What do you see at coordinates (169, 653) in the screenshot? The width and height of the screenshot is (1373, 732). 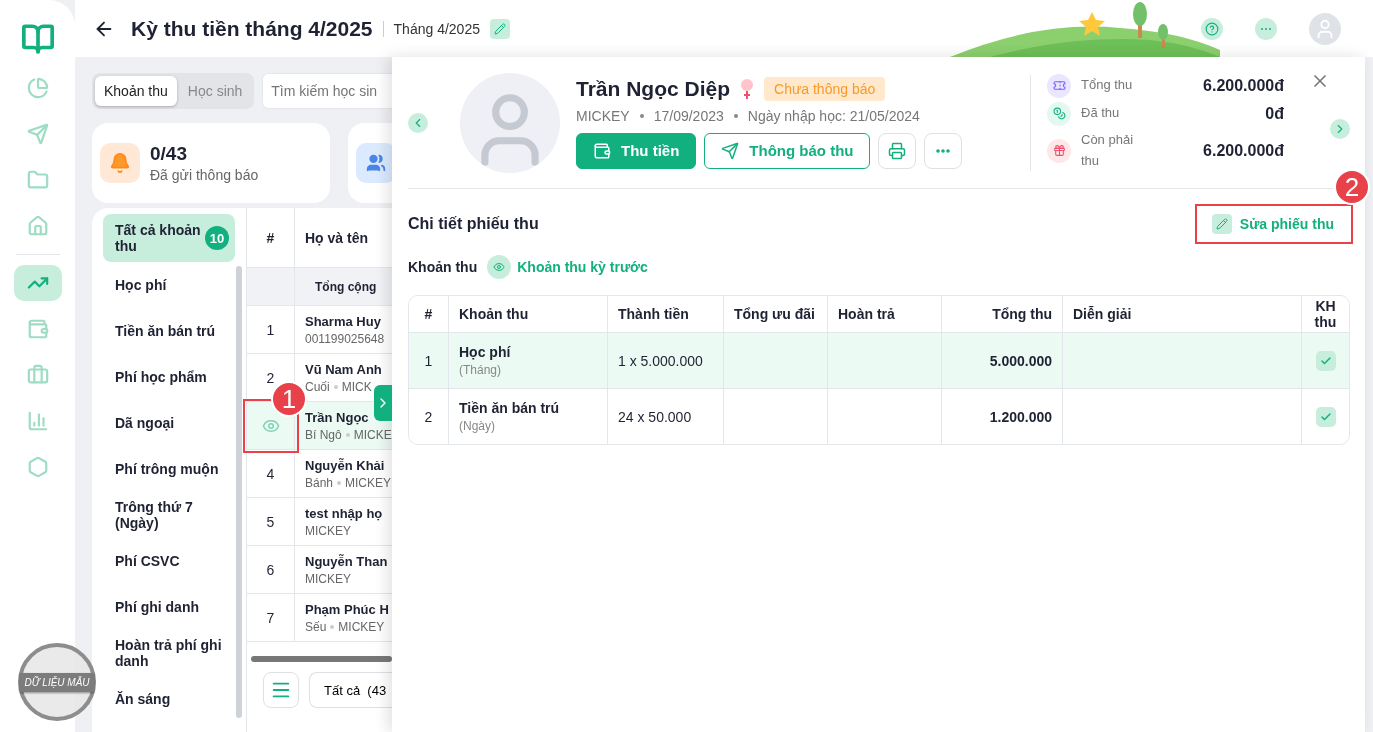 I see `category-item: Hoàn trả phí ghi danh` at bounding box center [169, 653].